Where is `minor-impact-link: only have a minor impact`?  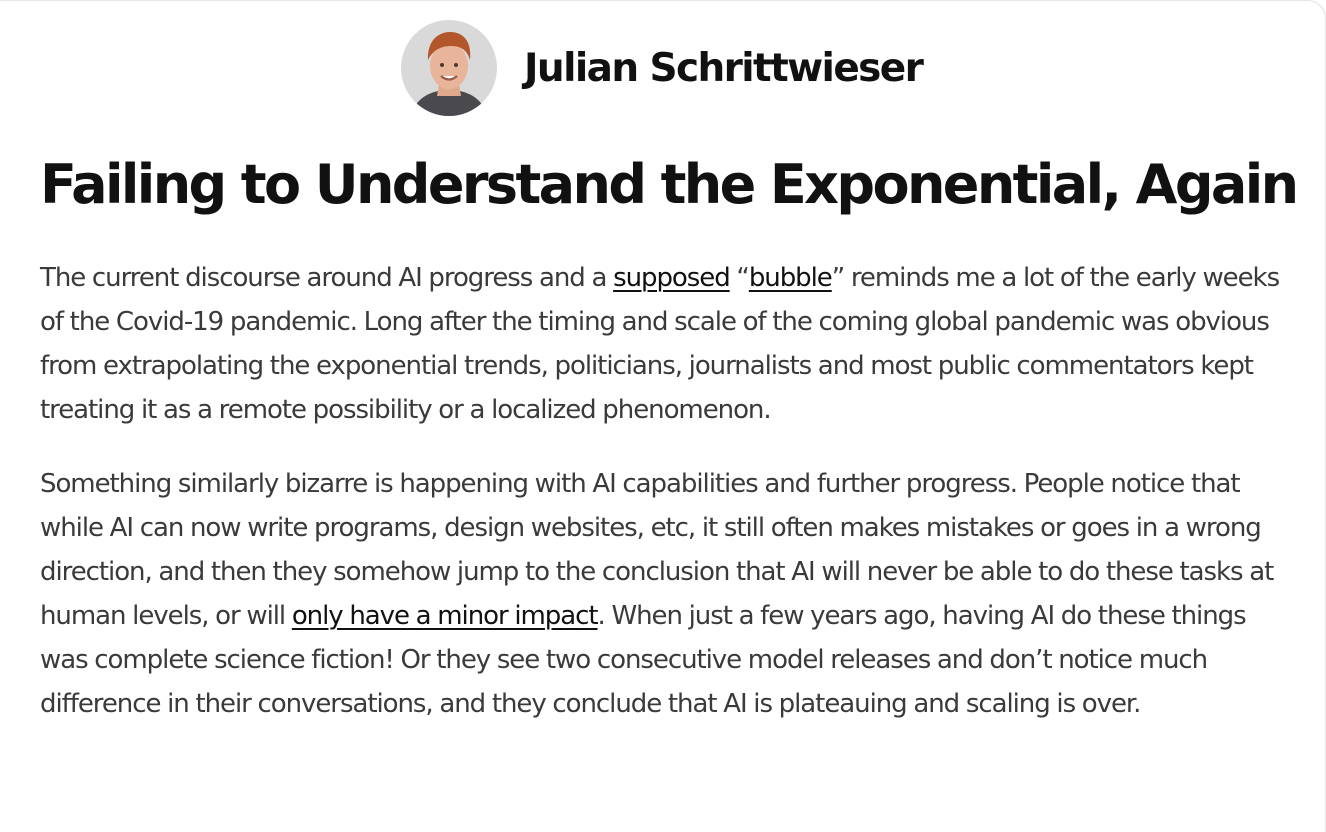
minor-impact-link: only have a minor impact is located at coordinates (445, 616).